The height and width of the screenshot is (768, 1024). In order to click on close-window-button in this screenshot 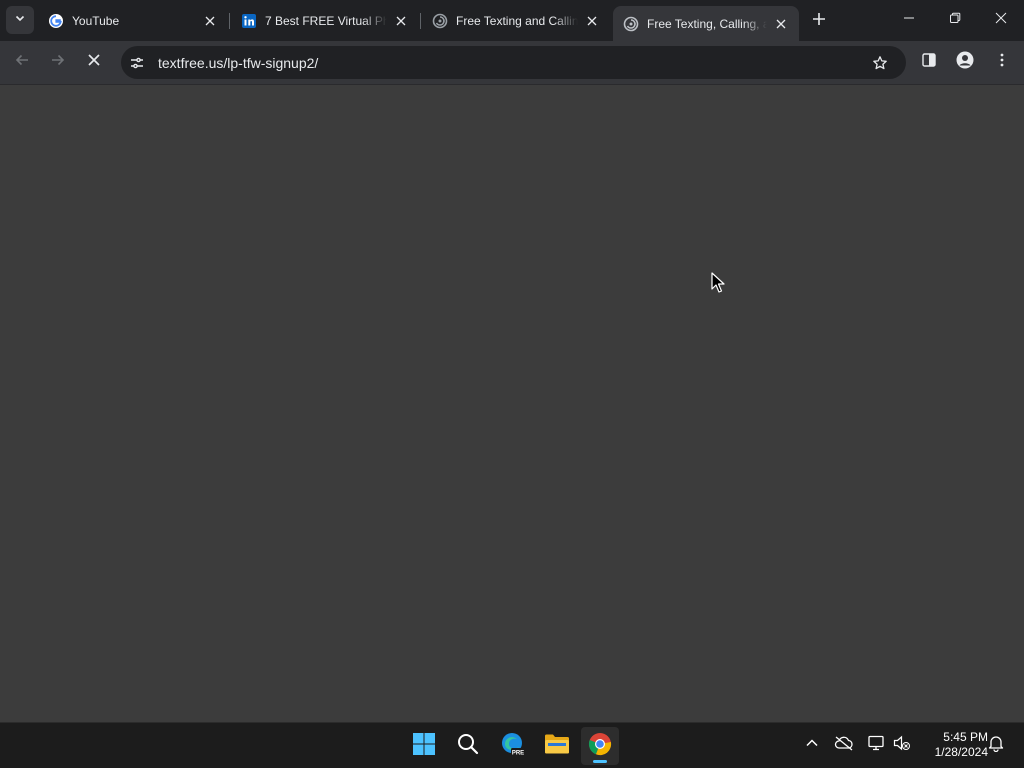, I will do `click(1001, 20)`.